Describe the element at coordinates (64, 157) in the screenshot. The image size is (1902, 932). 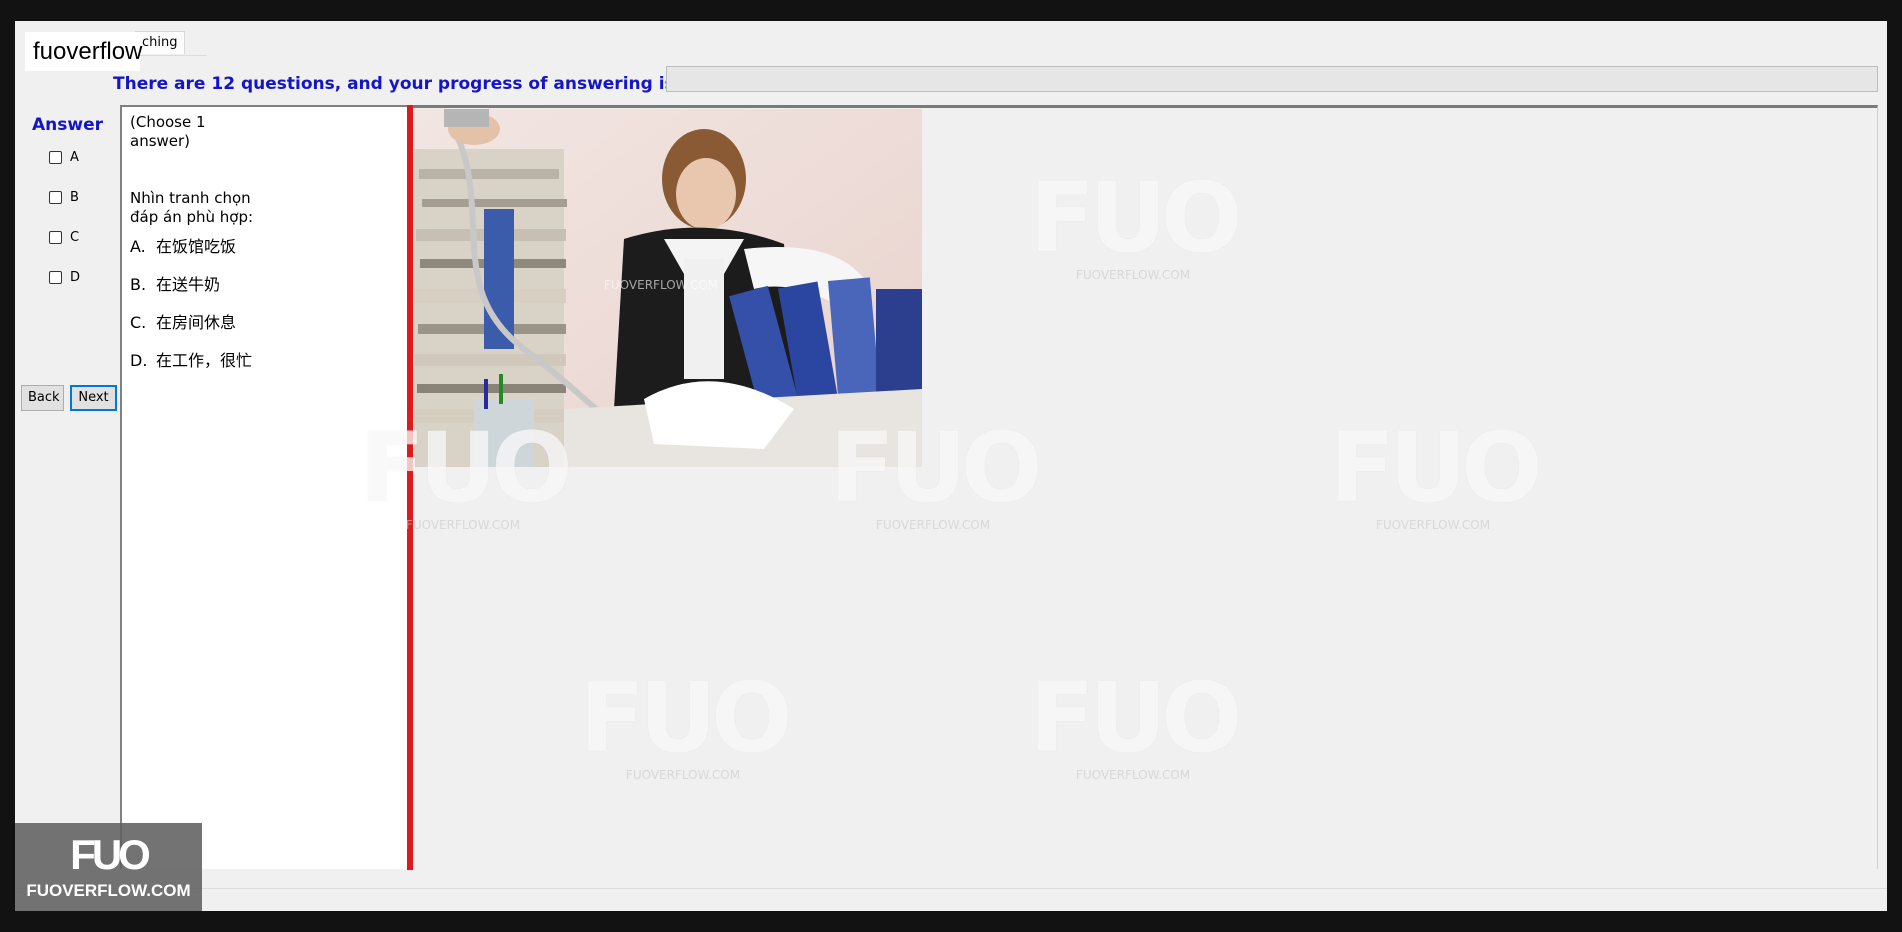
I see `answer-option-a: A` at that location.